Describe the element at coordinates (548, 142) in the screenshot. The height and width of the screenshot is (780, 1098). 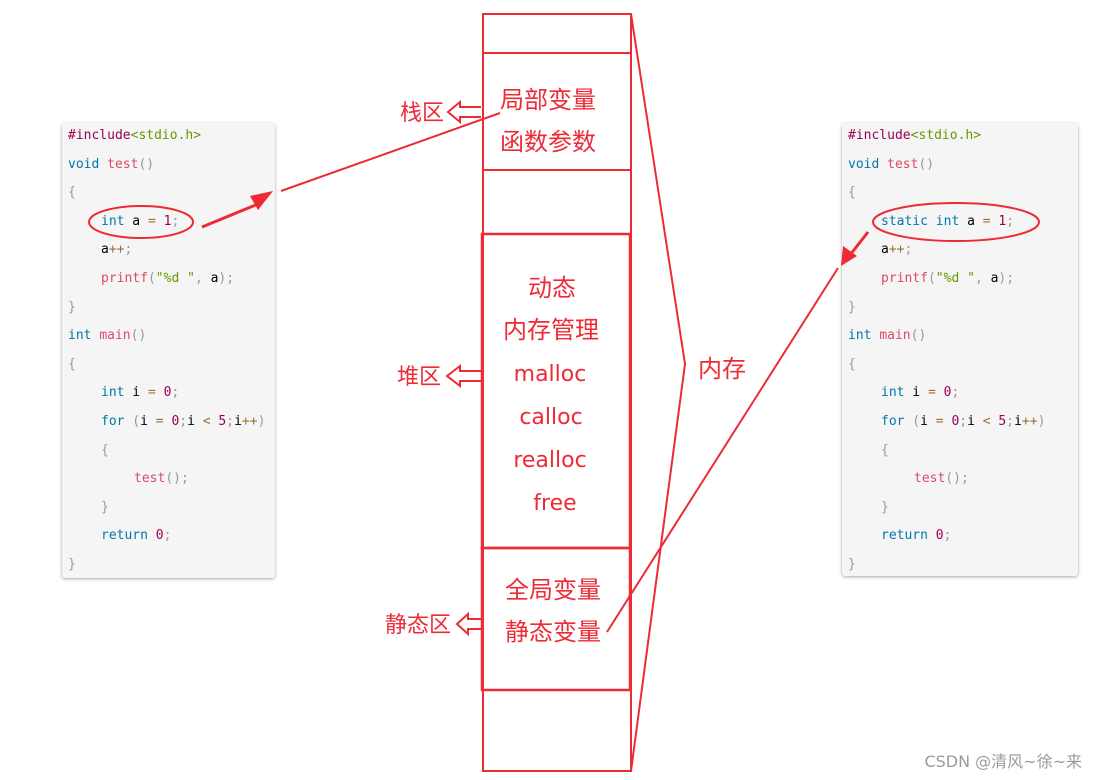
I see `stack-line-2: 函数参数` at that location.